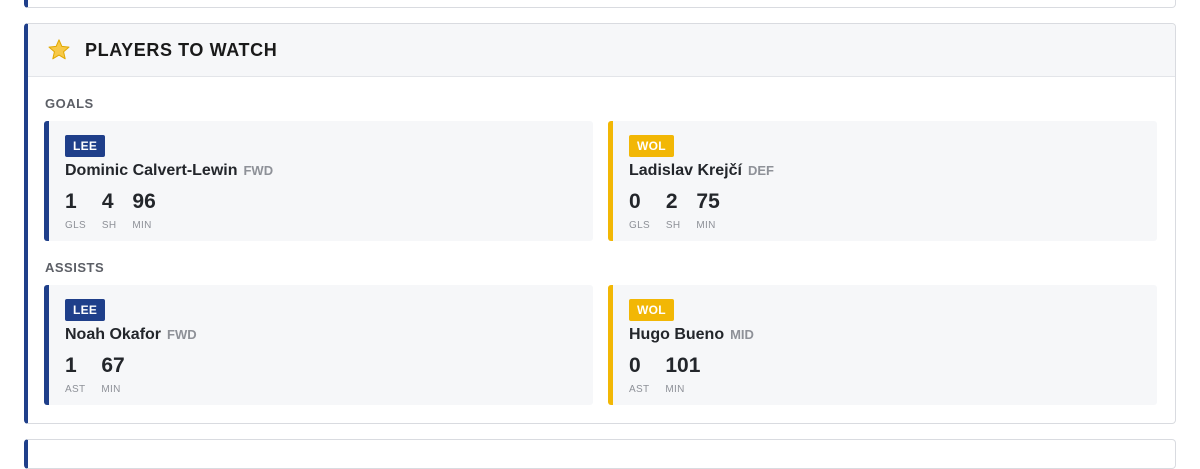  What do you see at coordinates (118, 210) in the screenshot?
I see `player-stats: 1 GLS 4 SH 96 MIN` at bounding box center [118, 210].